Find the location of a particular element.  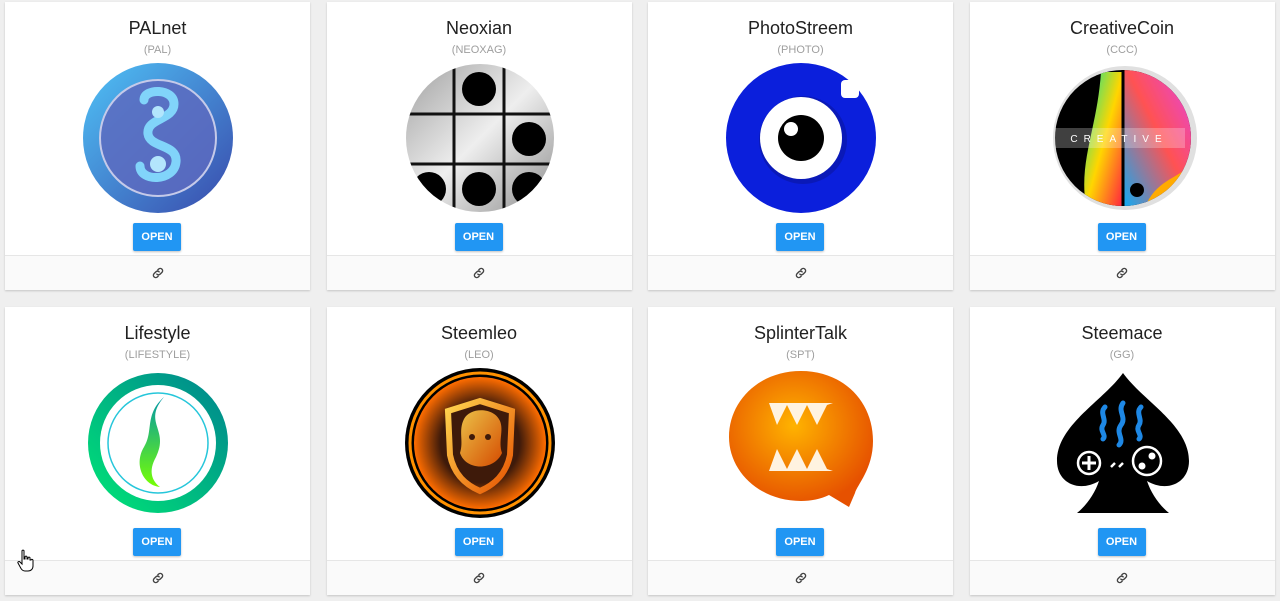

creativecoin-logo: CREATIVE is located at coordinates (1123, 138).